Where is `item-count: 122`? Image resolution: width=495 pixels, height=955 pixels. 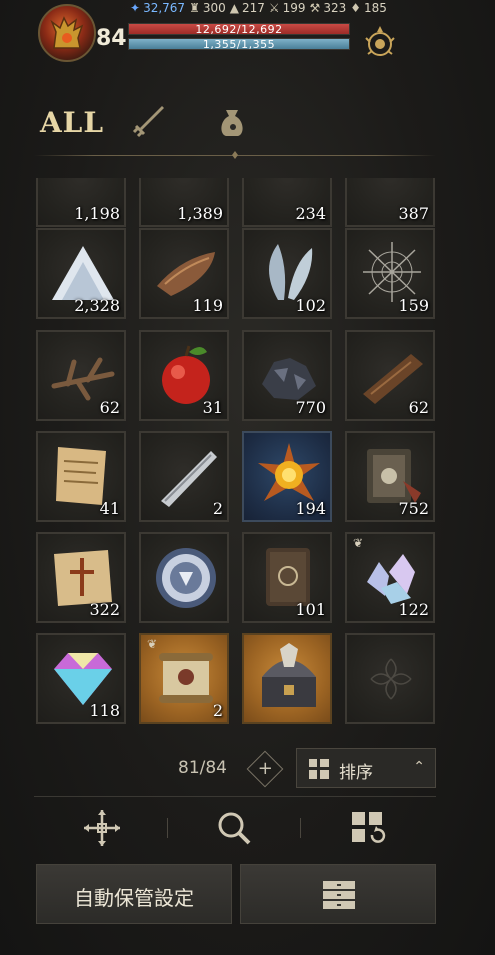 item-count: 122 is located at coordinates (413, 609).